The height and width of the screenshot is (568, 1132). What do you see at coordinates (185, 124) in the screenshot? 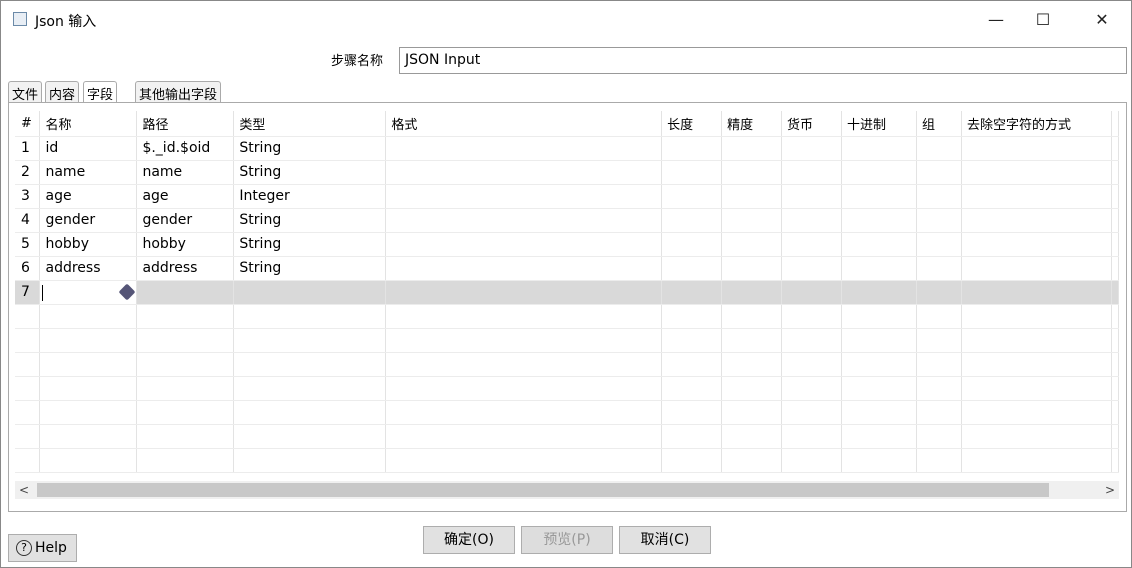
I see `col-header-path: 路径` at bounding box center [185, 124].